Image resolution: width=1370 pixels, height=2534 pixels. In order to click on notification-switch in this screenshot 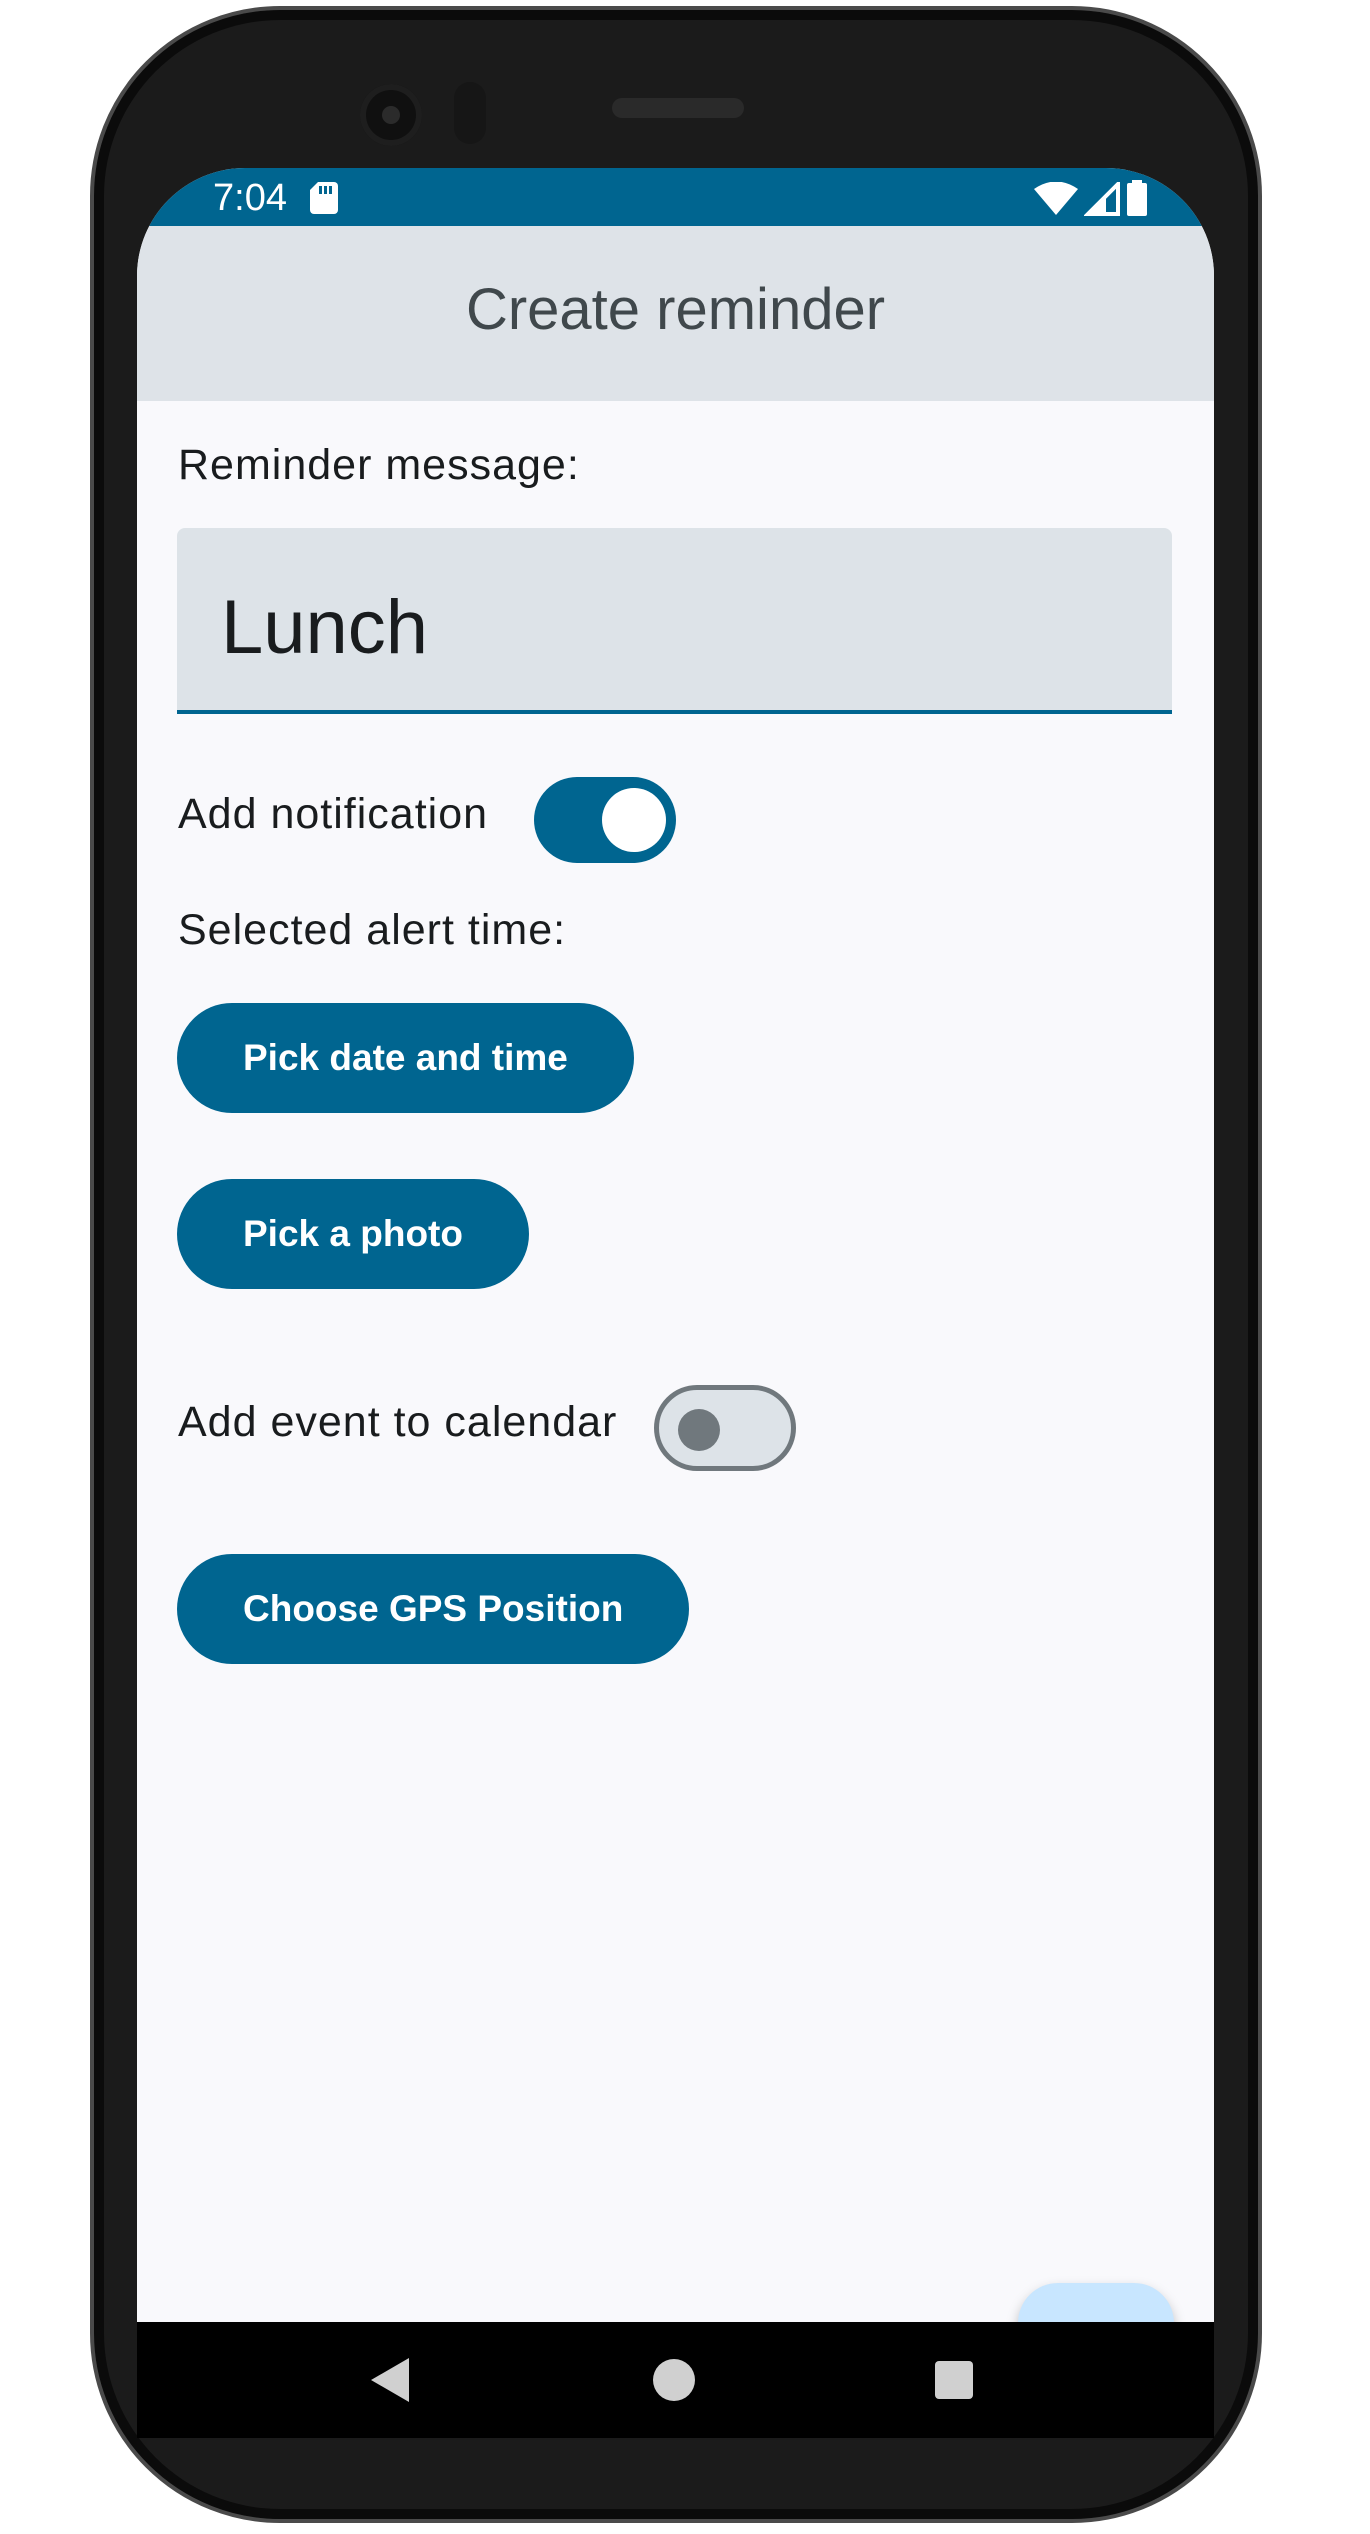, I will do `click(605, 820)`.